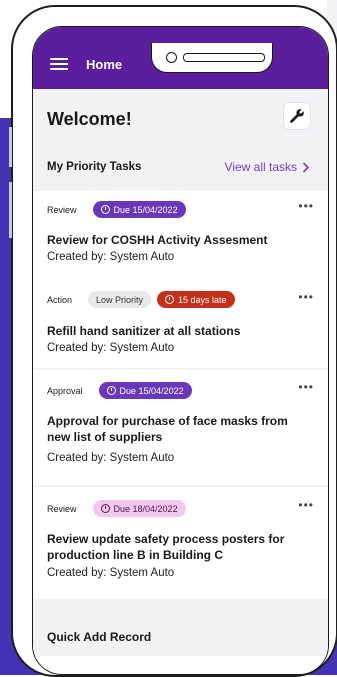  I want to click on task-tags: Approval Due 15/04/2022, so click(119, 390).